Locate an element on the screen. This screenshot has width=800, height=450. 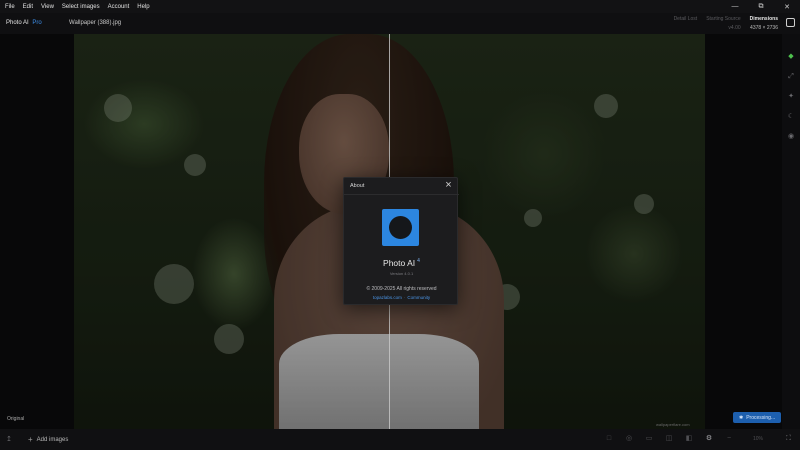
restore-icon: ⧉ is located at coordinates (761, 6).